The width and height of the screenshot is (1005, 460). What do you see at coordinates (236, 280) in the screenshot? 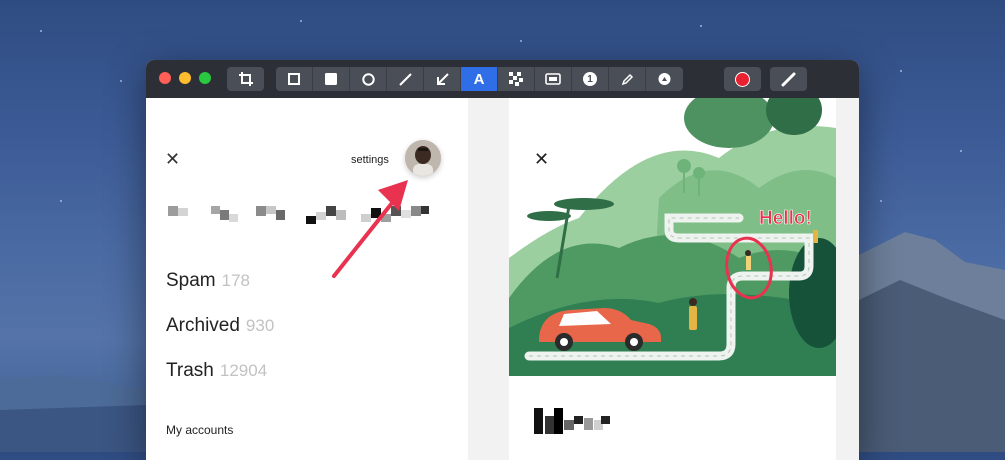
I see `spam-count: 178` at bounding box center [236, 280].